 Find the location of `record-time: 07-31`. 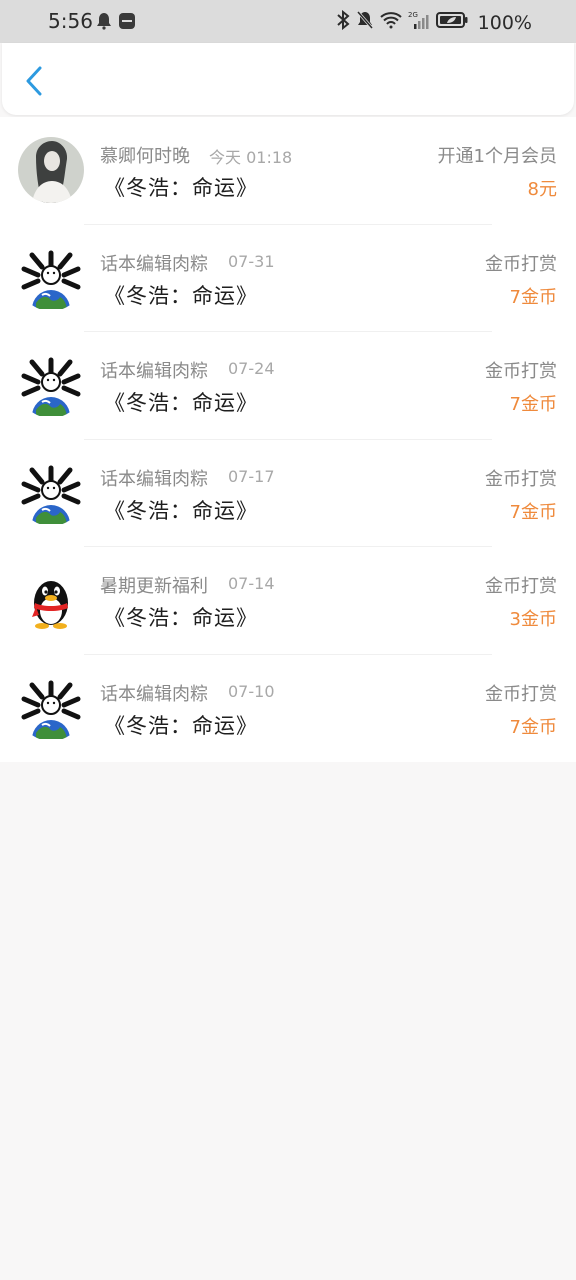

record-time: 07-31 is located at coordinates (251, 261).